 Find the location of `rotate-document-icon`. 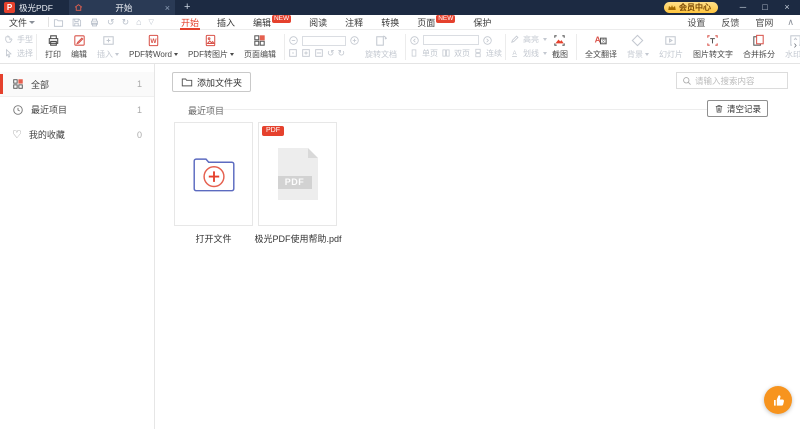

rotate-document-icon is located at coordinates (380, 40).